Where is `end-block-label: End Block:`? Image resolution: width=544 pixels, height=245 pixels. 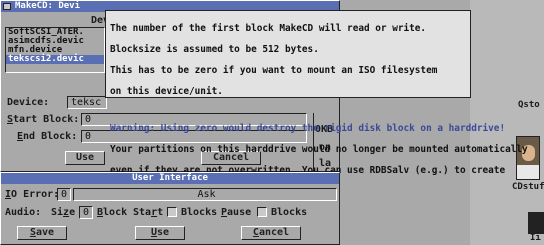 end-block-label: End Block: is located at coordinates (47, 136).